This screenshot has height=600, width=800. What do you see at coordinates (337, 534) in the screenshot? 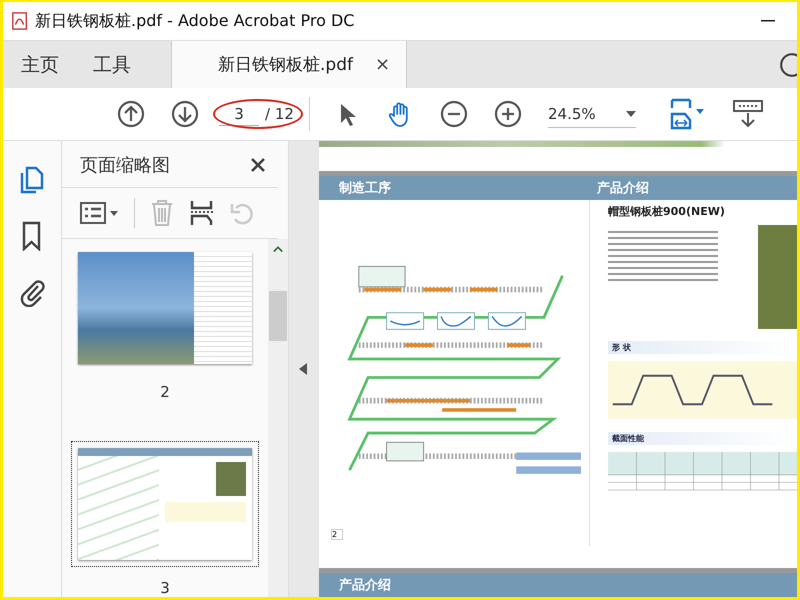
I see `page-number: 2` at bounding box center [337, 534].